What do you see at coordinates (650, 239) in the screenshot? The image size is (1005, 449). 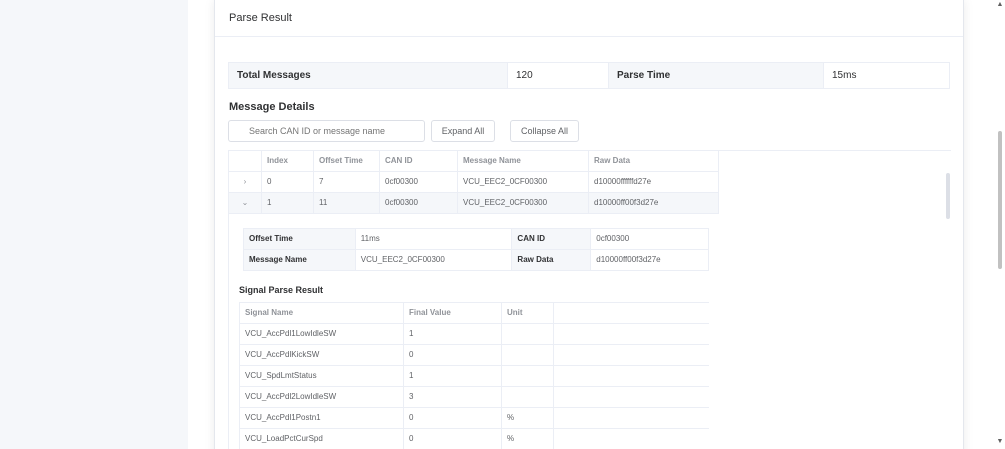 I see `detail-canid-value: 0cf00300` at bounding box center [650, 239].